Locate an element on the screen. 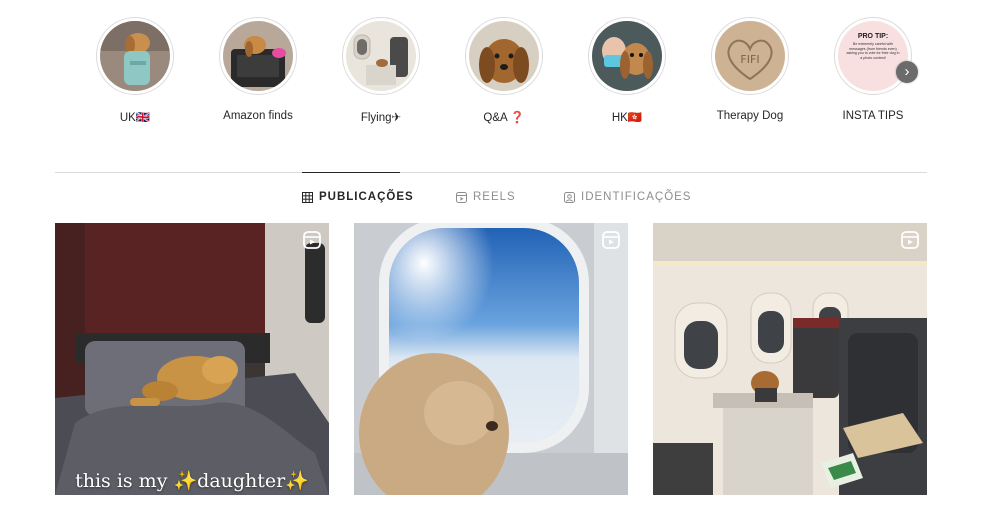  post-dog-airplane-window is located at coordinates (491, 359).